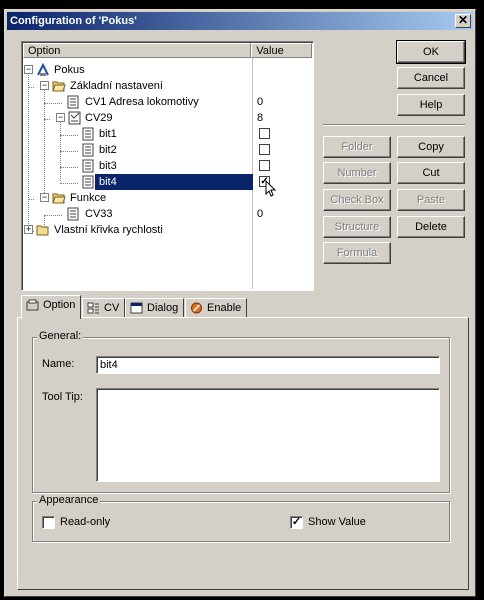  I want to click on button-separator, so click(394, 125).